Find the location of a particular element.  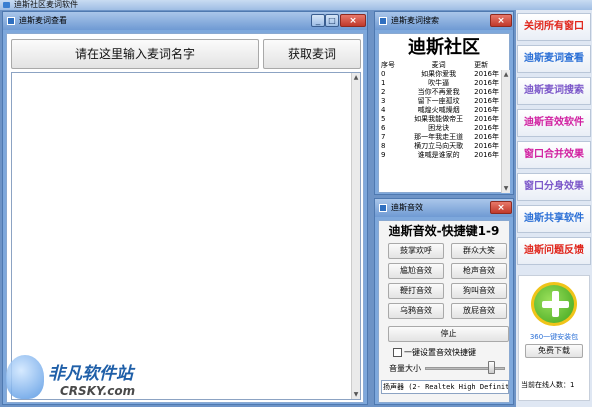

minimize-button: _ is located at coordinates (318, 20).